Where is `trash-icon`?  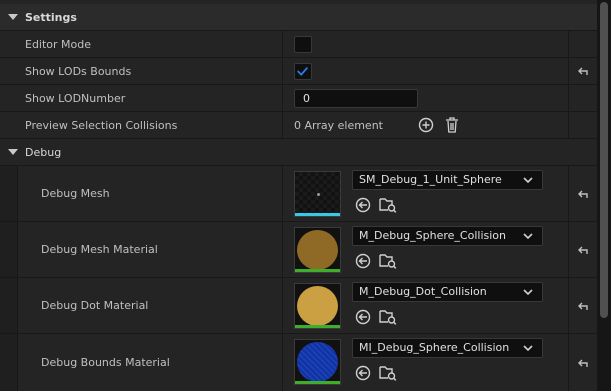 trash-icon is located at coordinates (452, 125).